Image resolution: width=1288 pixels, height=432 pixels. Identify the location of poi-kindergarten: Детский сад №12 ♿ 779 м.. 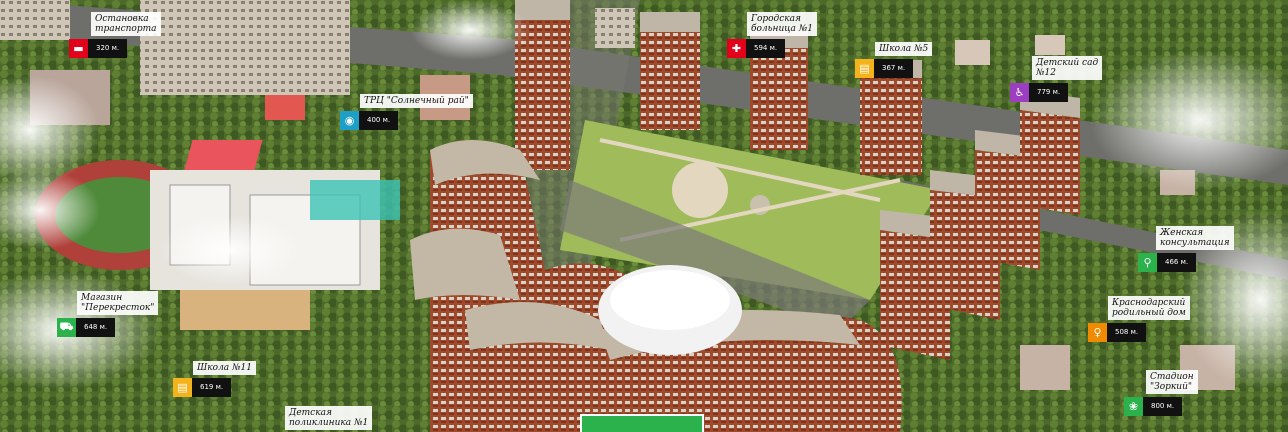
(1056, 79).